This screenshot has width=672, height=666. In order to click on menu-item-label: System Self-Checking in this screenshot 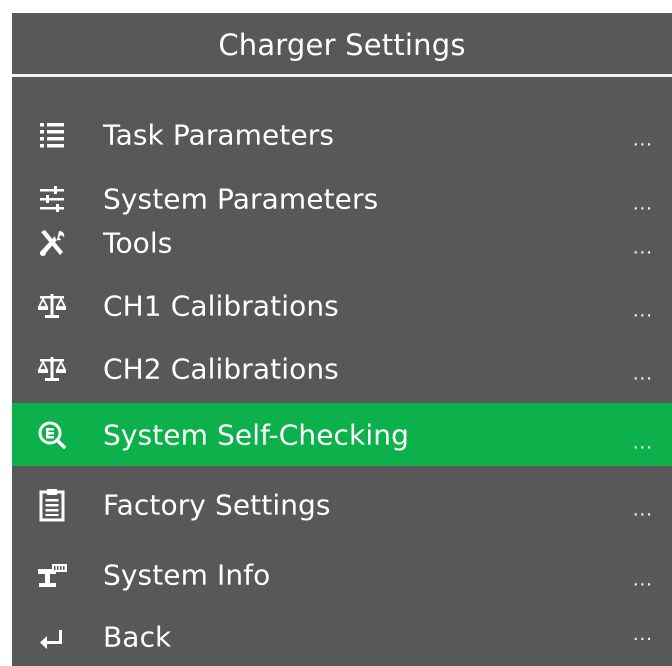, I will do `click(256, 434)`.